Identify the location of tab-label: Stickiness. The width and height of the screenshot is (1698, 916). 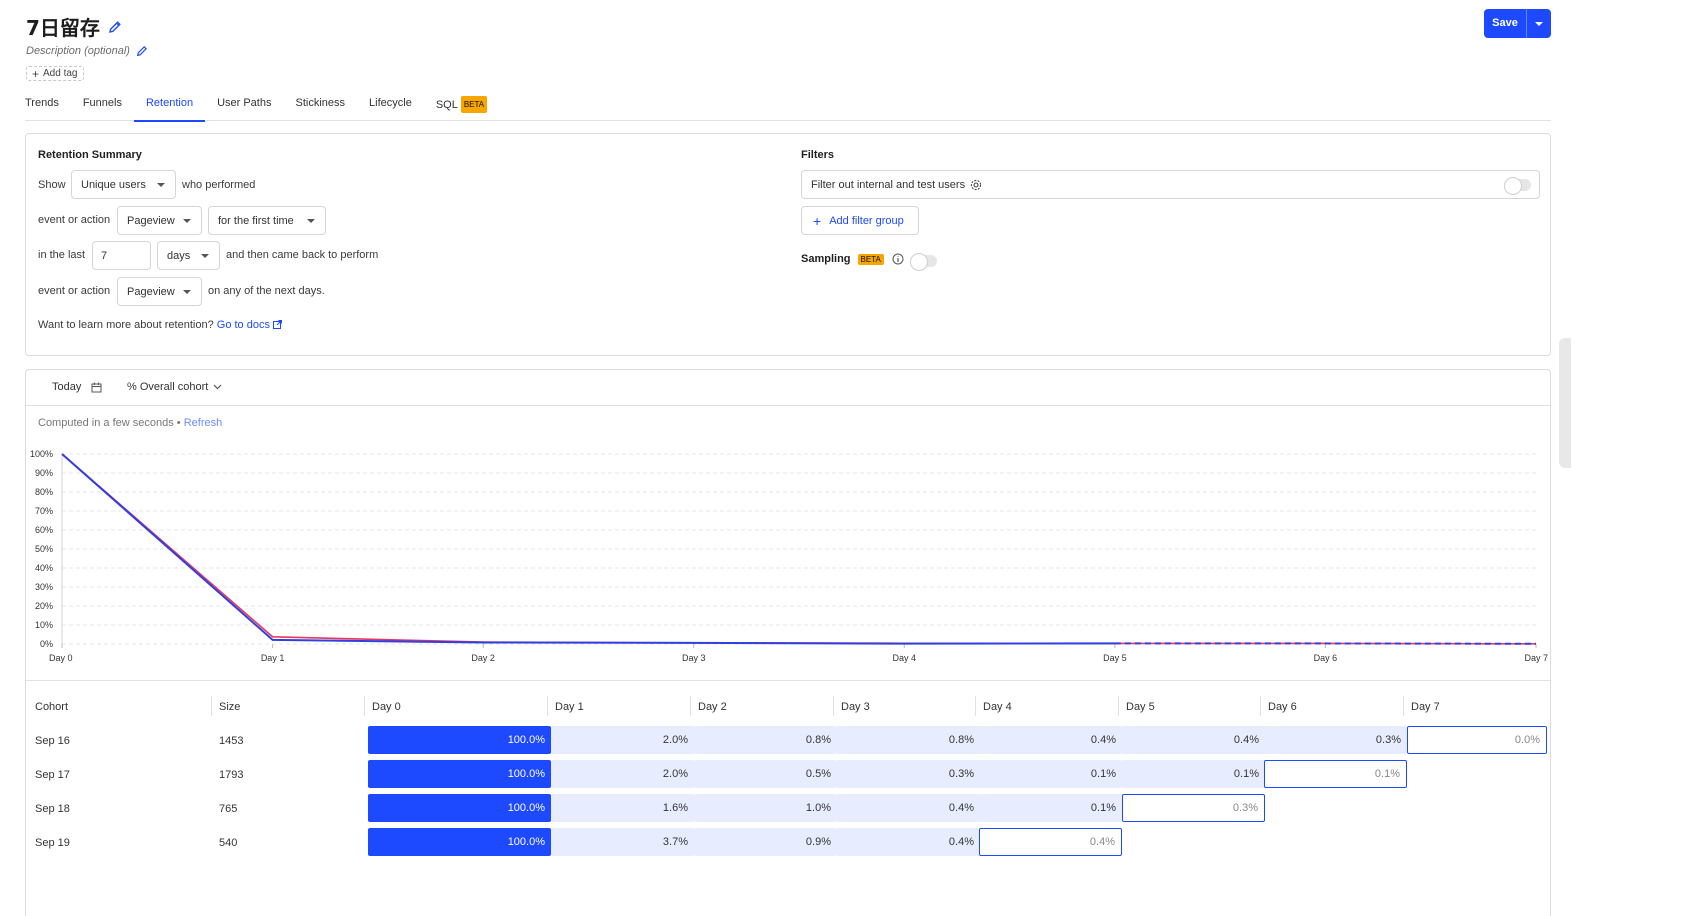
(320, 103).